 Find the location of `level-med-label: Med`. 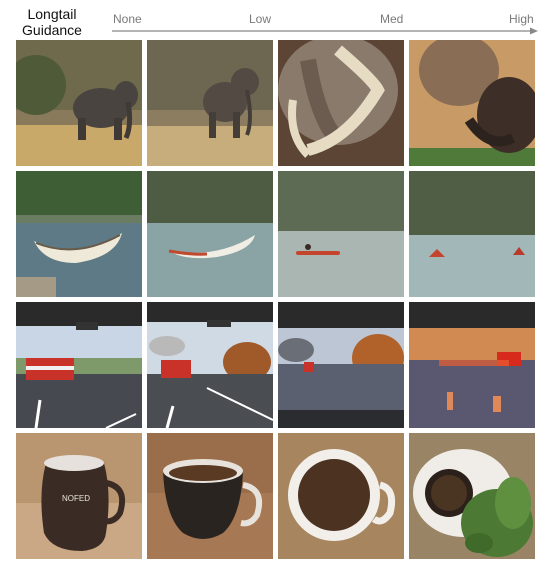

level-med-label: Med is located at coordinates (392, 19).